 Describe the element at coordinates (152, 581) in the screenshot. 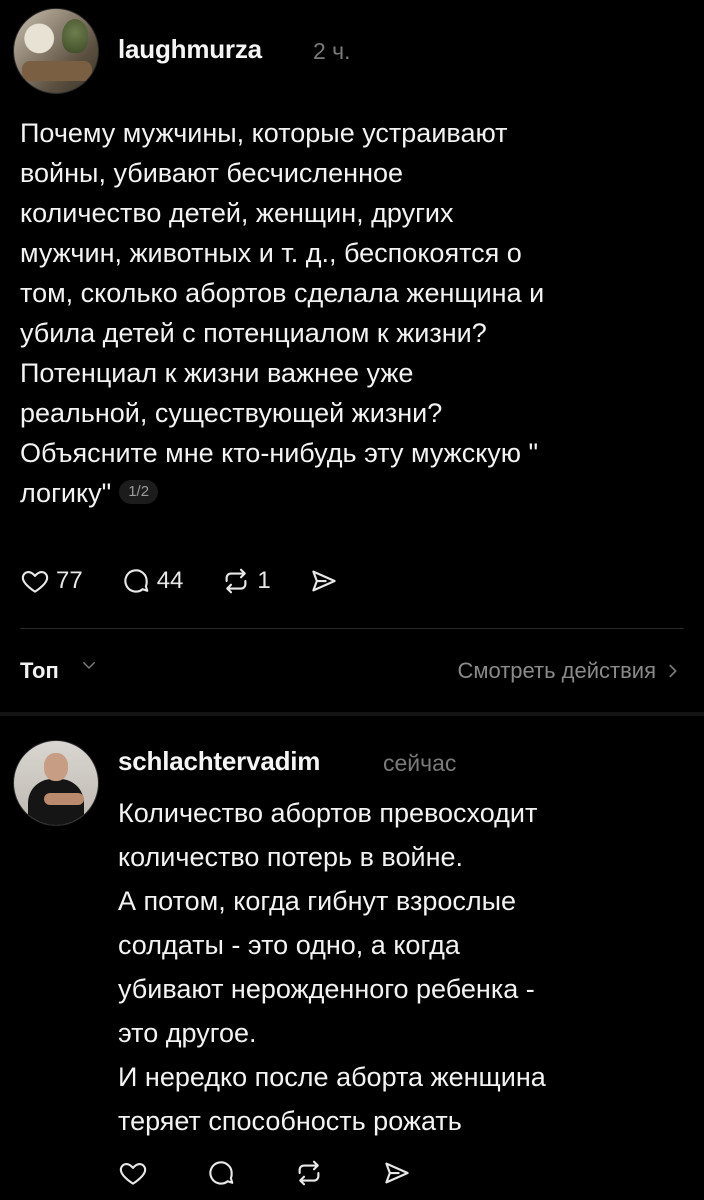

I see `comment-button: 44` at that location.